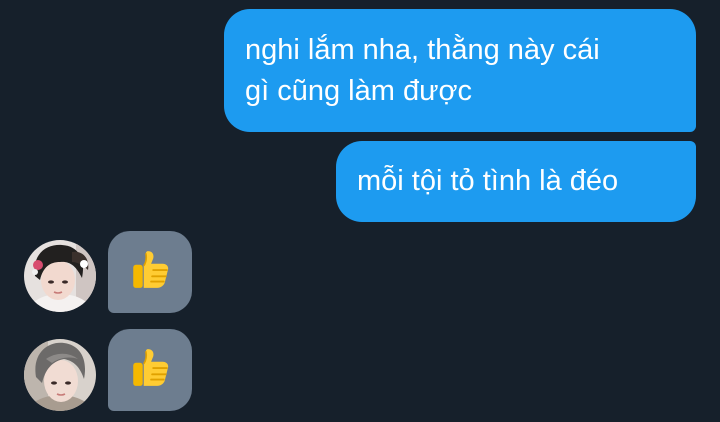 The height and width of the screenshot is (422, 720). What do you see at coordinates (359, 91) in the screenshot?
I see `message-text-line: gì cũng làm được` at bounding box center [359, 91].